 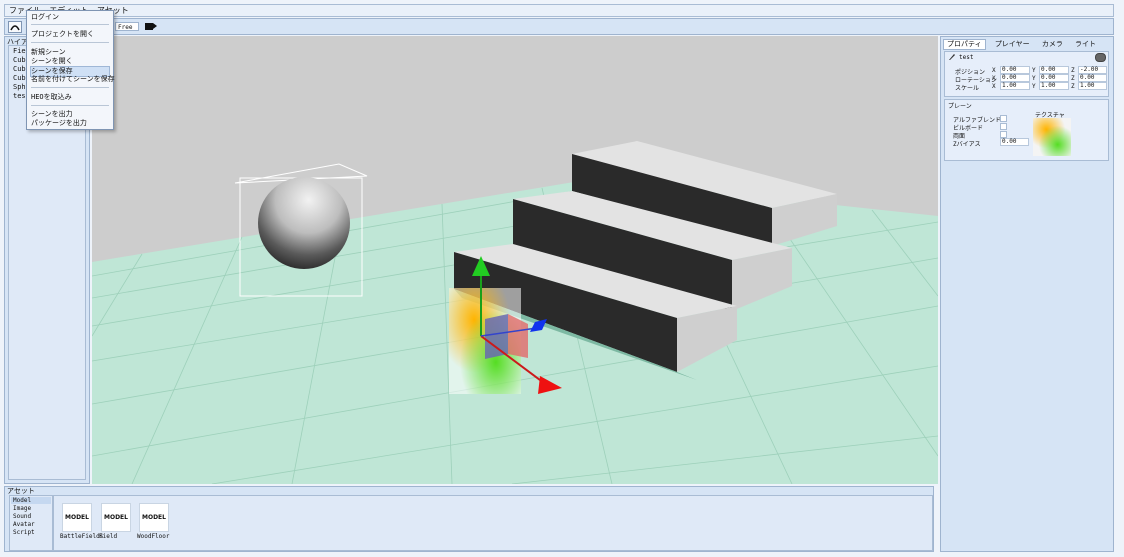 What do you see at coordinates (559, 26) in the screenshot?
I see `toolbar: Free` at bounding box center [559, 26].